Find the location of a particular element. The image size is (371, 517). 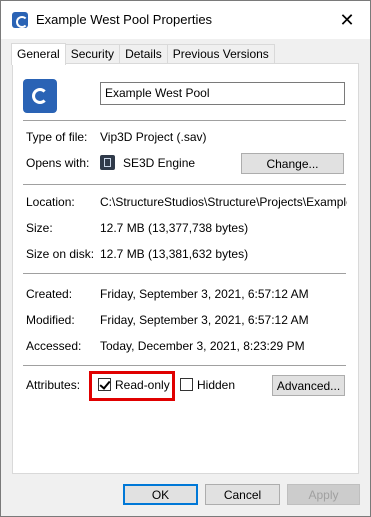

hidden-label: Hidden is located at coordinates (216, 385).